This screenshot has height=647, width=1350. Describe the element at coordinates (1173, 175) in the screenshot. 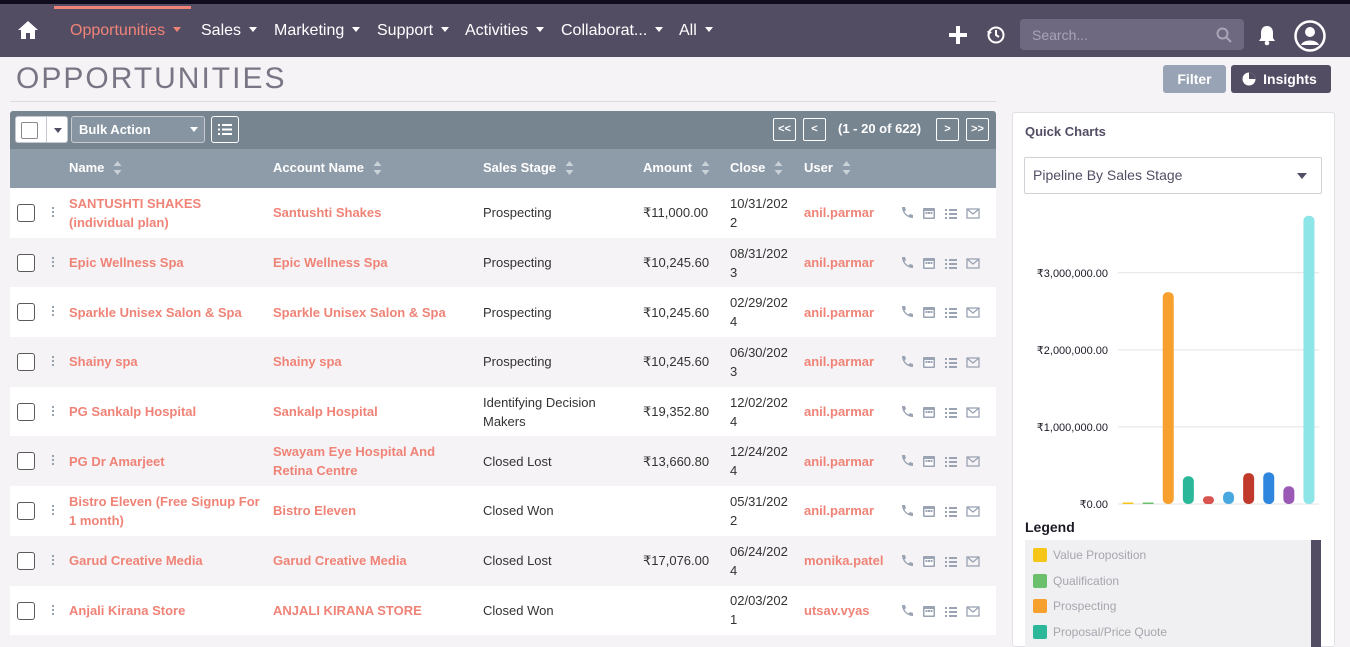

I see `chart-type-select: Pipeline By Sales Stage` at that location.